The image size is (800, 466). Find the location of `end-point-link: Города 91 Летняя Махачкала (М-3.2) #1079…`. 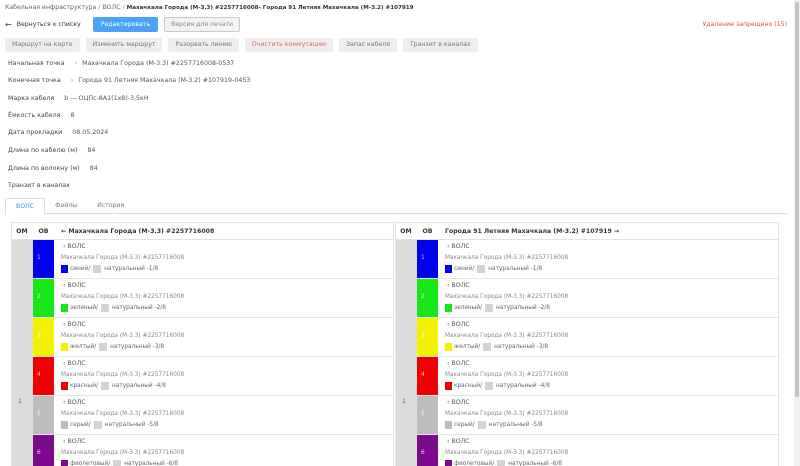

end-point-link: Города 91 Летняя Махачкала (М-3.2) #1079… is located at coordinates (164, 80).